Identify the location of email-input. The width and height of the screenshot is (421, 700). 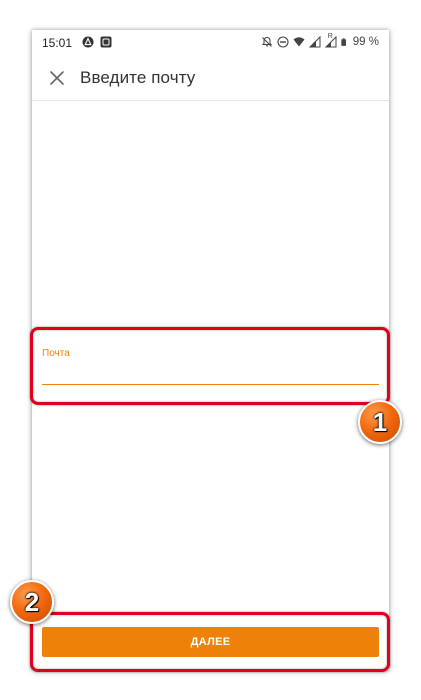
(210, 374).